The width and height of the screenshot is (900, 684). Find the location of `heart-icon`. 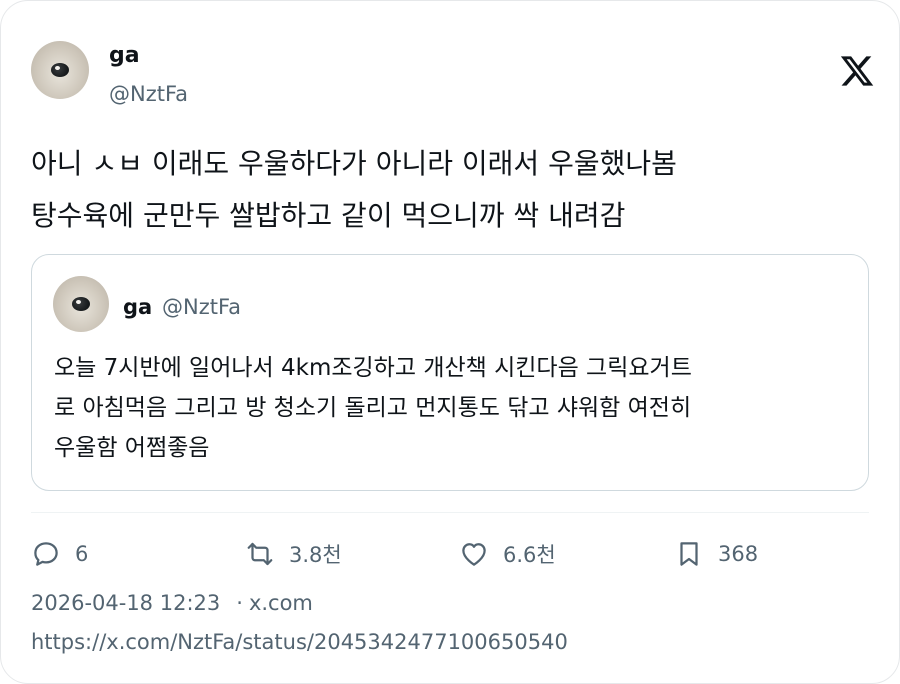

heart-icon is located at coordinates (474, 554).